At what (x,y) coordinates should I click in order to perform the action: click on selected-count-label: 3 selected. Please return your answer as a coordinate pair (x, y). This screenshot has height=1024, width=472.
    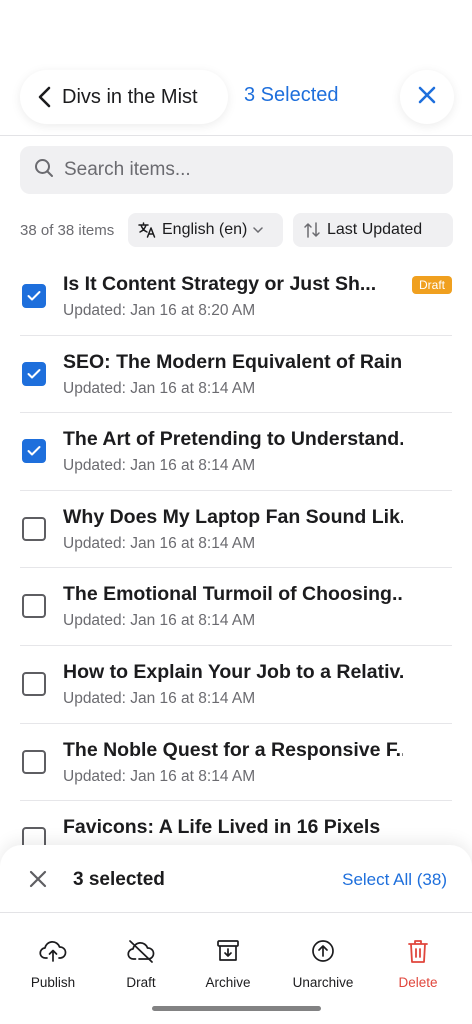
    Looking at the image, I should click on (119, 879).